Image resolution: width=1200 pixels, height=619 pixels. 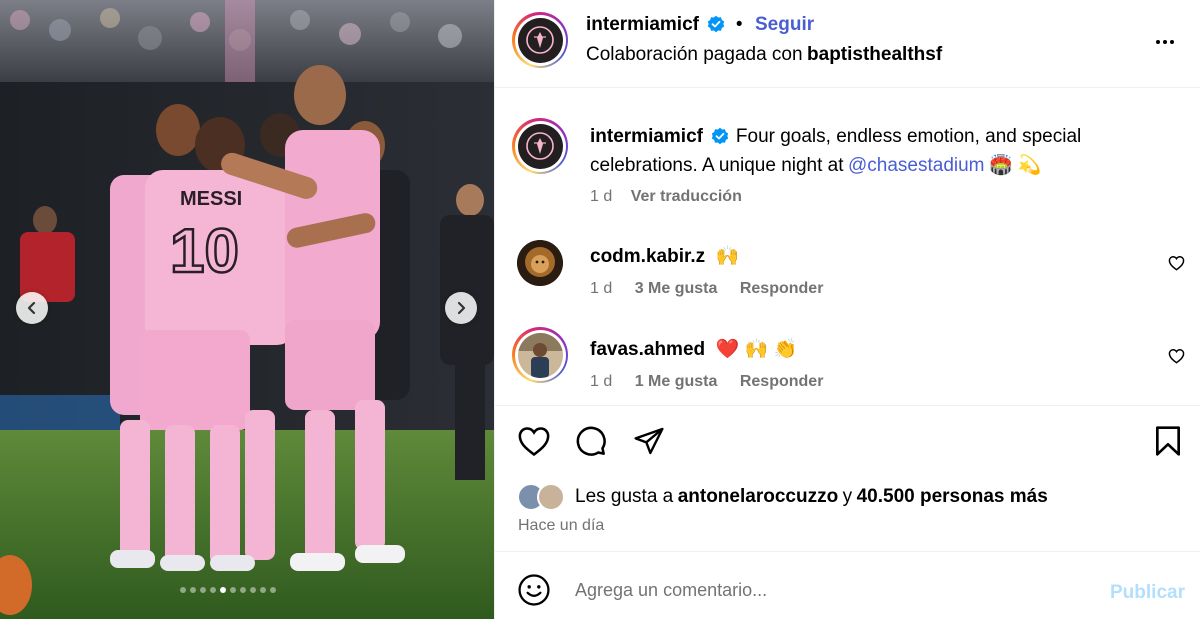 I want to click on save-button, so click(x=1168, y=443).